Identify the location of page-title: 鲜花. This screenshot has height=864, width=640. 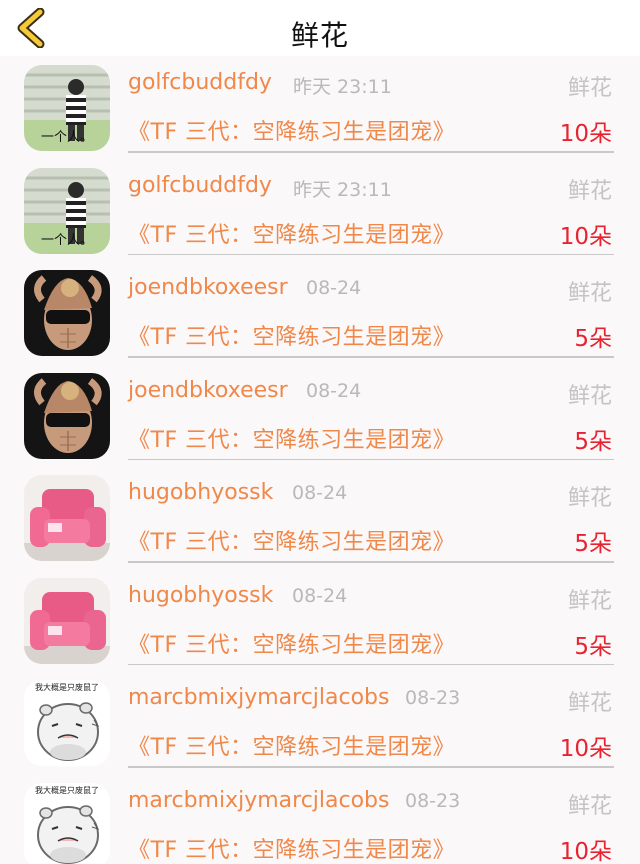
(319, 35).